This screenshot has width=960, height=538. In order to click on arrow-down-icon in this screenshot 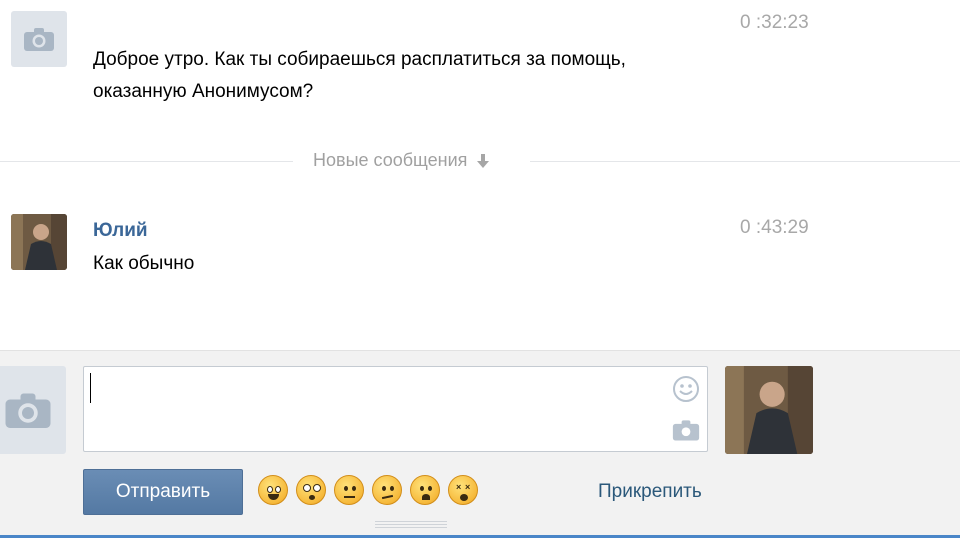, I will do `click(483, 160)`.